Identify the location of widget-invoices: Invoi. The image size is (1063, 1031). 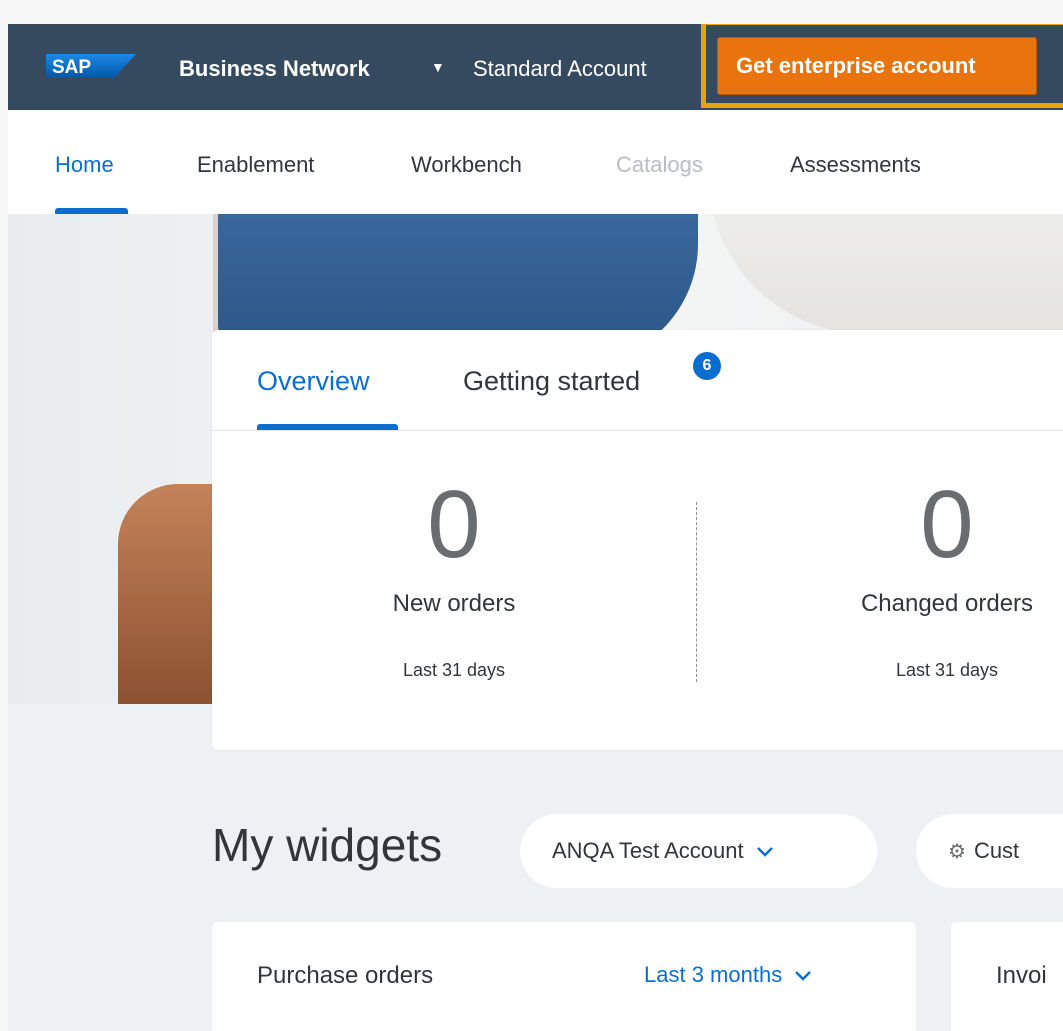
(1007, 976).